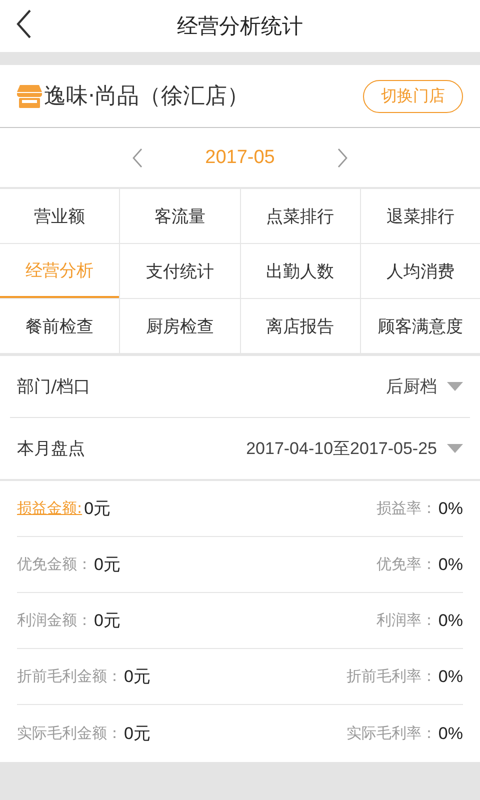 This screenshot has height=800, width=480. What do you see at coordinates (300, 216) in the screenshot?
I see `report-tab: 点菜排行` at bounding box center [300, 216].